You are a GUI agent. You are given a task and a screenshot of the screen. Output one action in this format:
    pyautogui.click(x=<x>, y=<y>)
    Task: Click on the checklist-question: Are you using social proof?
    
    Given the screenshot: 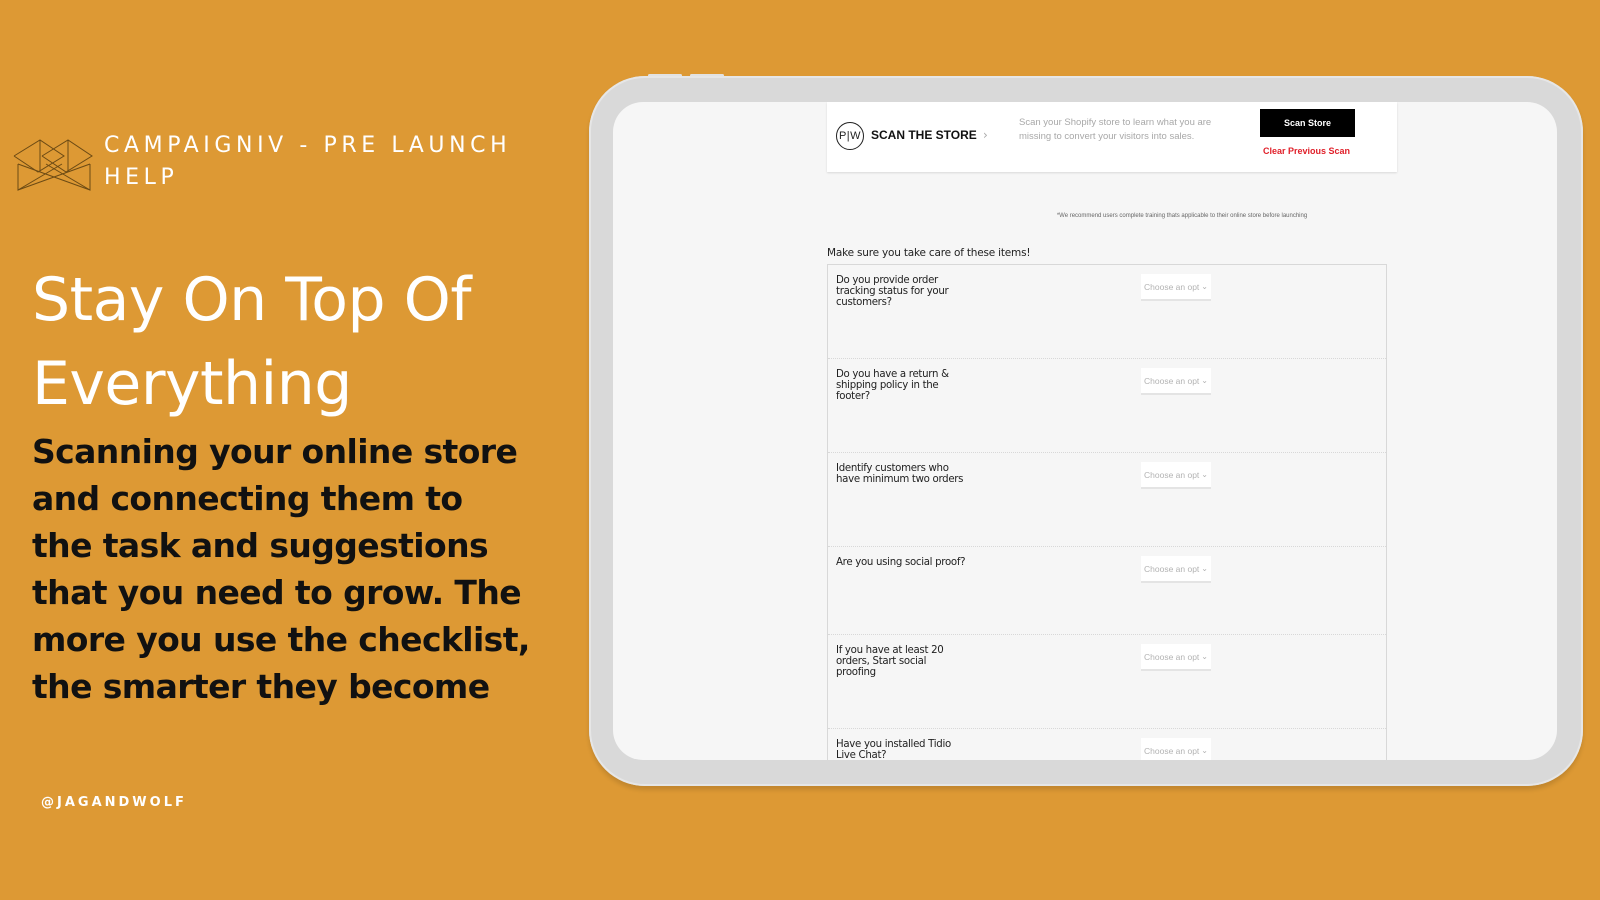 What is the action you would take?
    pyautogui.click(x=901, y=562)
    